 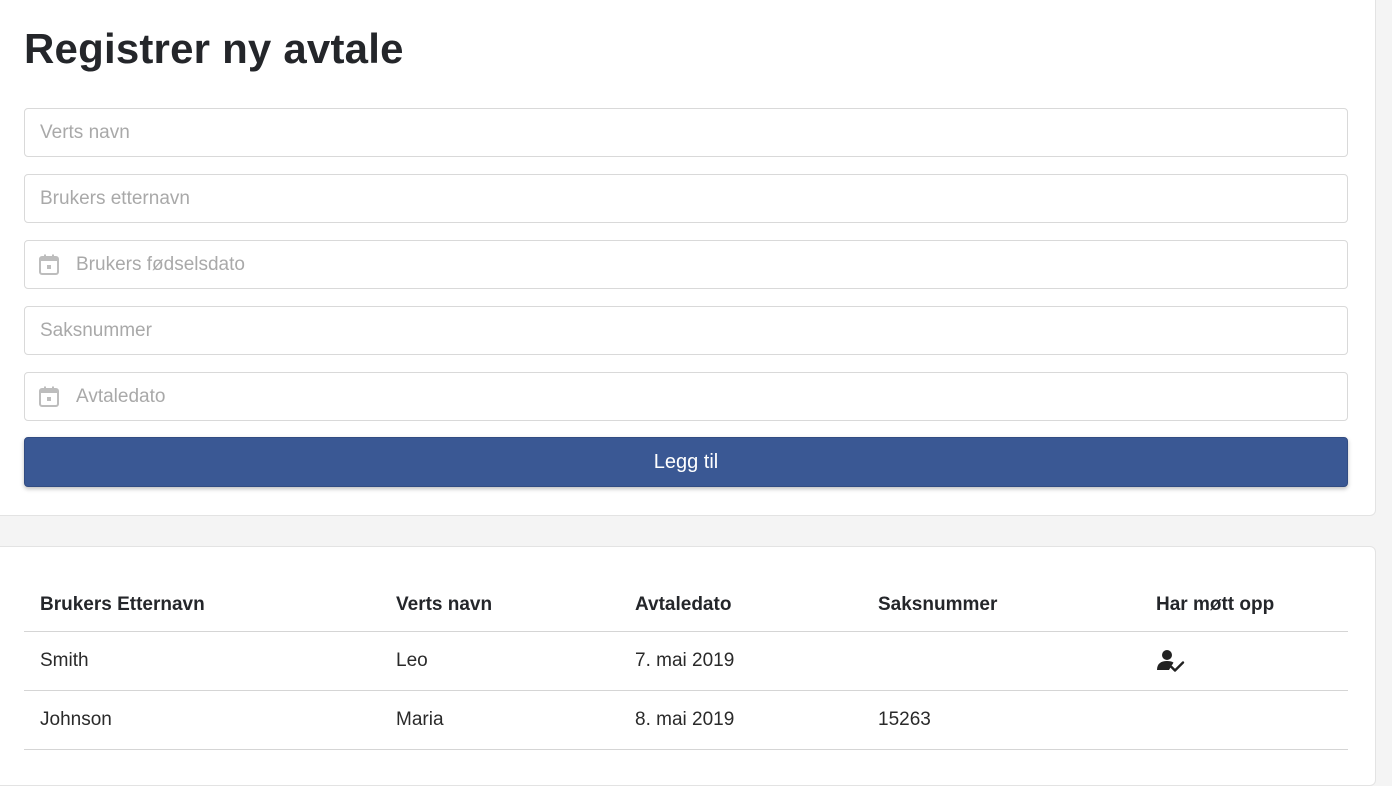 What do you see at coordinates (499, 720) in the screenshot?
I see `cell-host-name: Maria` at bounding box center [499, 720].